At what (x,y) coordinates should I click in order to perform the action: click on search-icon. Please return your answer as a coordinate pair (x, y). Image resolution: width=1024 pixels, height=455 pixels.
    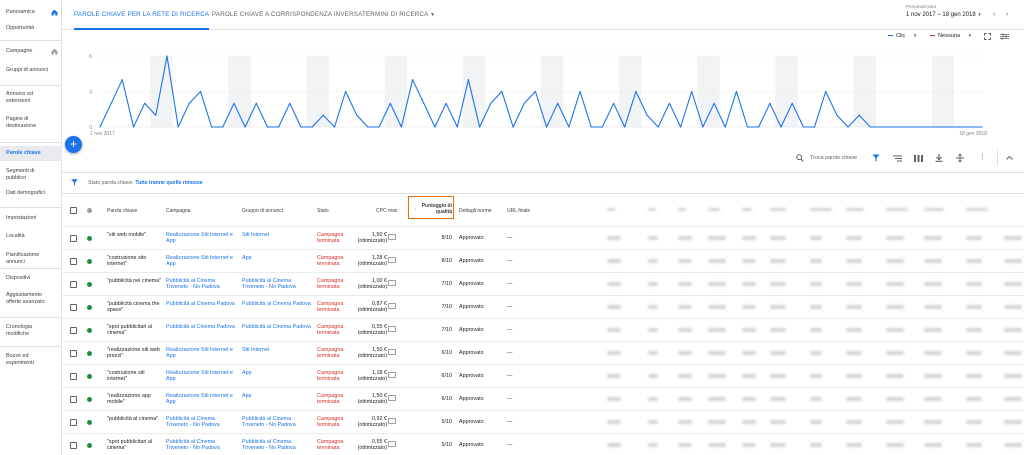
    Looking at the image, I should click on (800, 158).